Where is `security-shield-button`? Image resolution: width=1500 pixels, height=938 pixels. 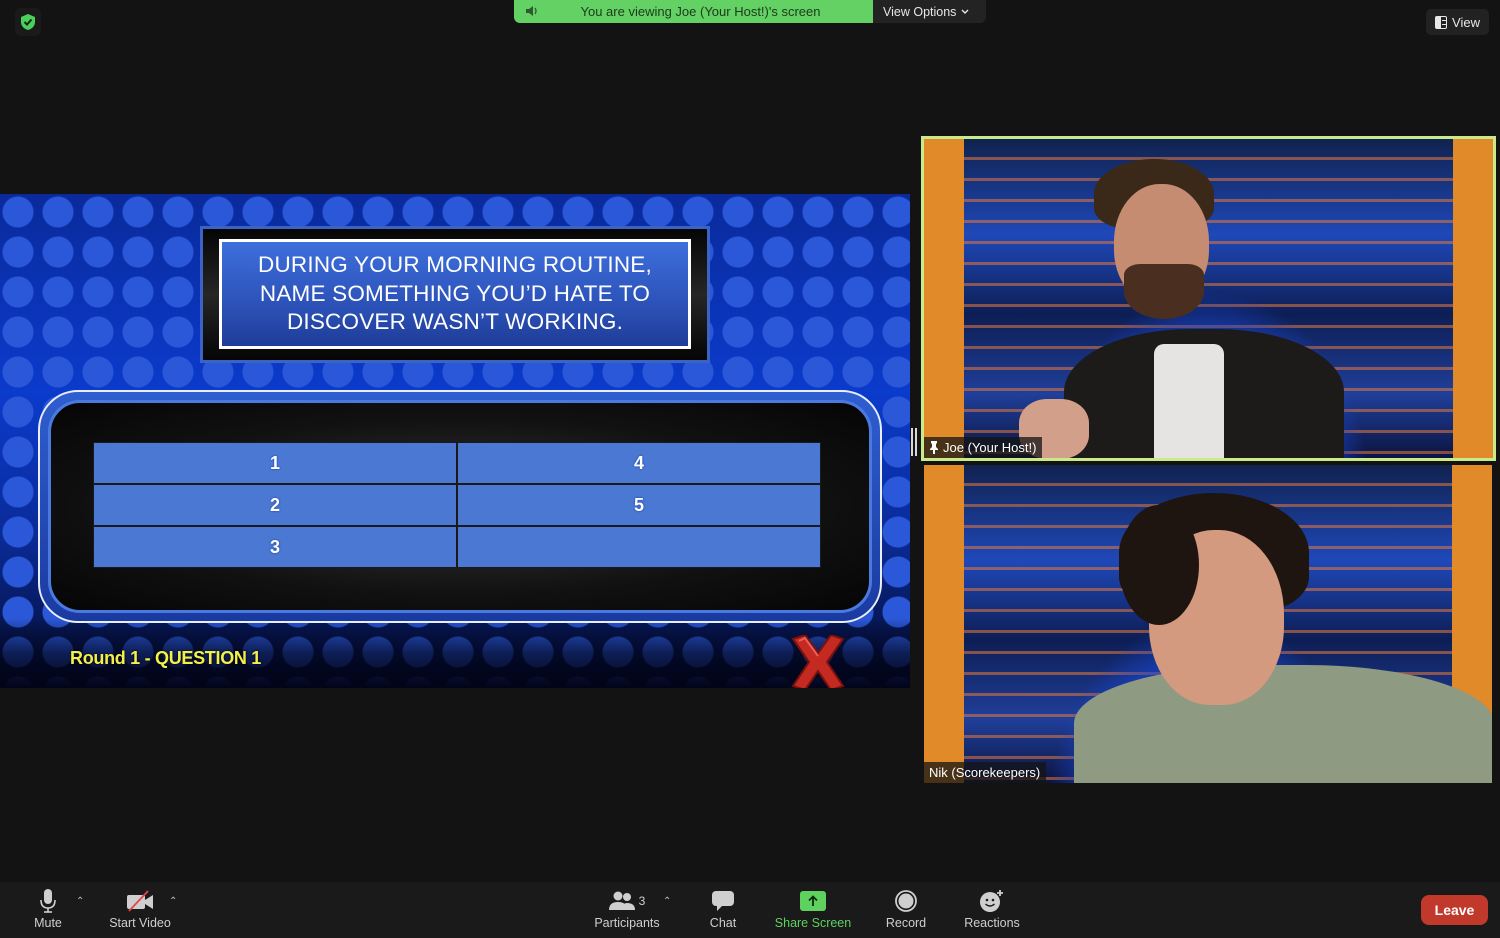
security-shield-button is located at coordinates (28, 22).